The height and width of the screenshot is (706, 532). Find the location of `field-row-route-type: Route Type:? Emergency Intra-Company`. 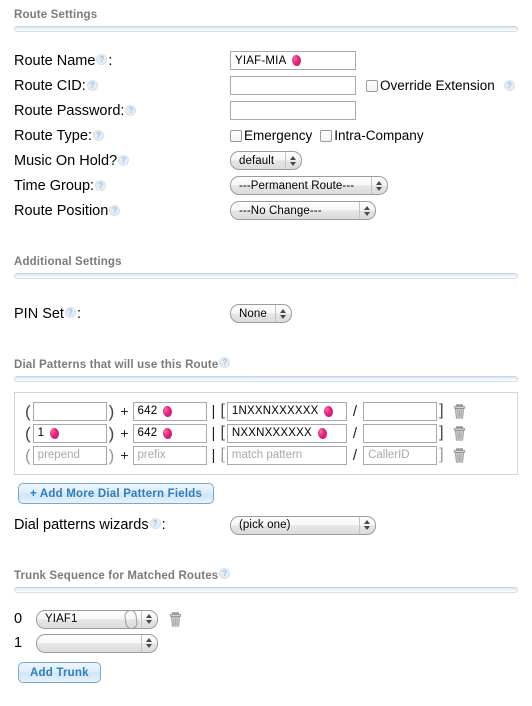

field-row-route-type: Route Type:? Emergency Intra-Company is located at coordinates (266, 135).